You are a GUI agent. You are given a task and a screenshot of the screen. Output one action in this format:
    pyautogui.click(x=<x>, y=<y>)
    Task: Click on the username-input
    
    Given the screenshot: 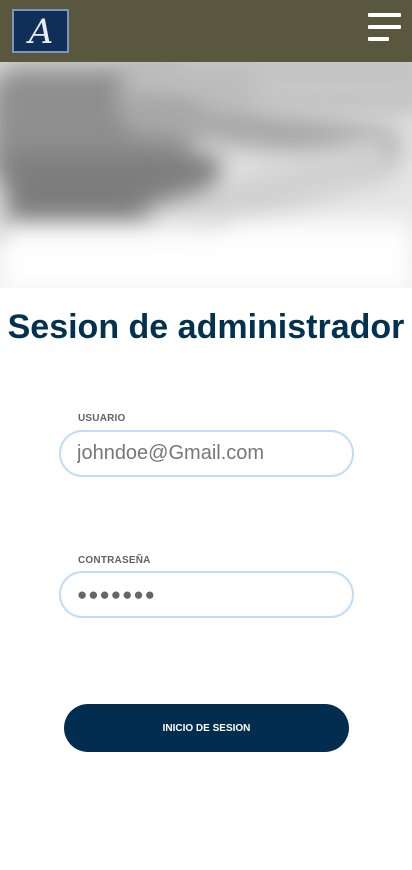 What is the action you would take?
    pyautogui.click(x=206, y=453)
    